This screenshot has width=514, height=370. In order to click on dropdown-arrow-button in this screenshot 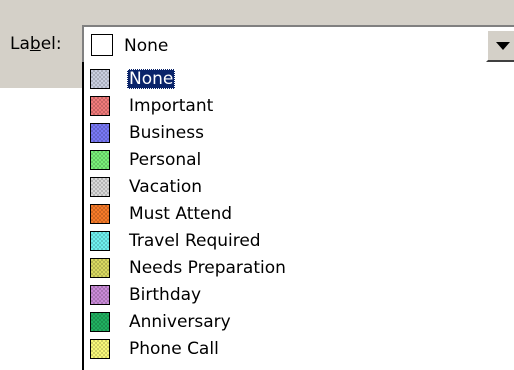, I will do `click(500, 45)`.